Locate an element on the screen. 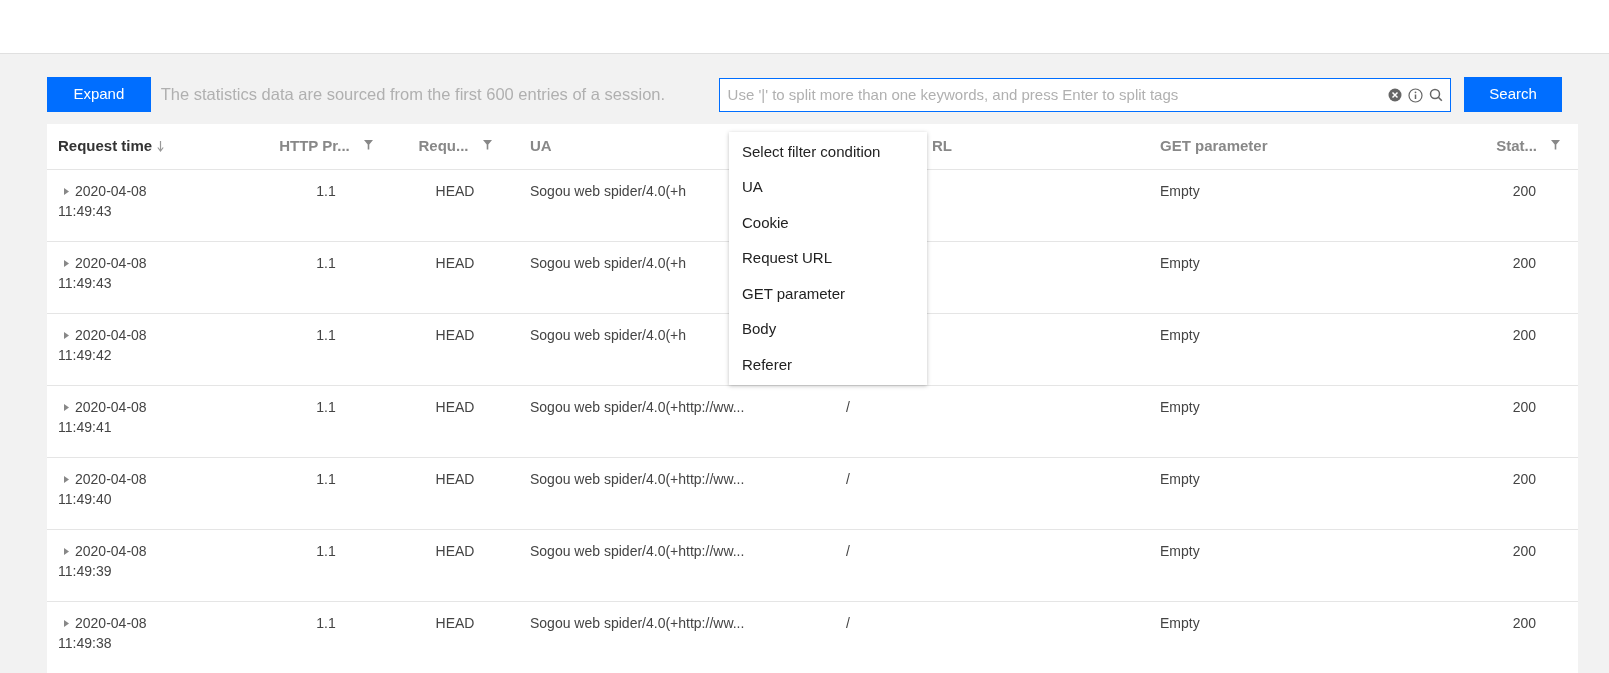 Image resolution: width=1609 pixels, height=673 pixels. time-text: 11:49:38 is located at coordinates (85, 643).